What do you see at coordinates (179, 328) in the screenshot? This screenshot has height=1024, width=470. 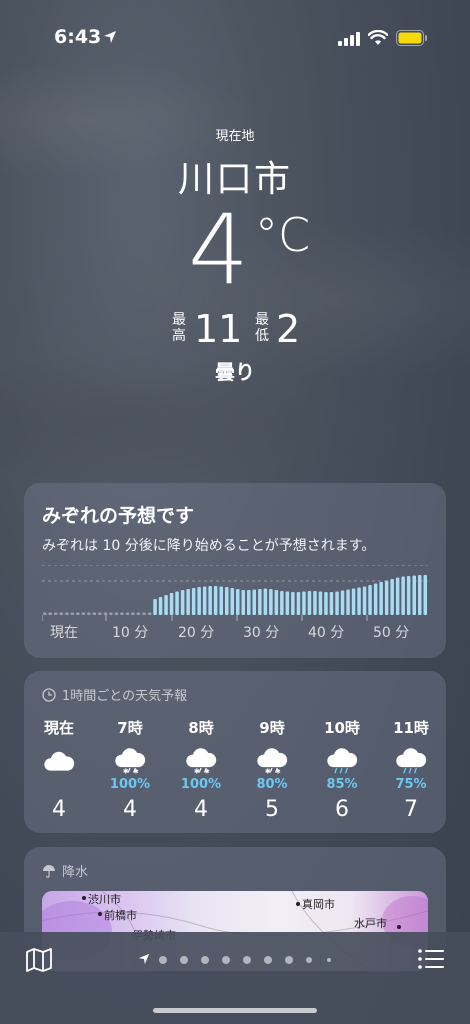 I see `high-label: 最高` at bounding box center [179, 328].